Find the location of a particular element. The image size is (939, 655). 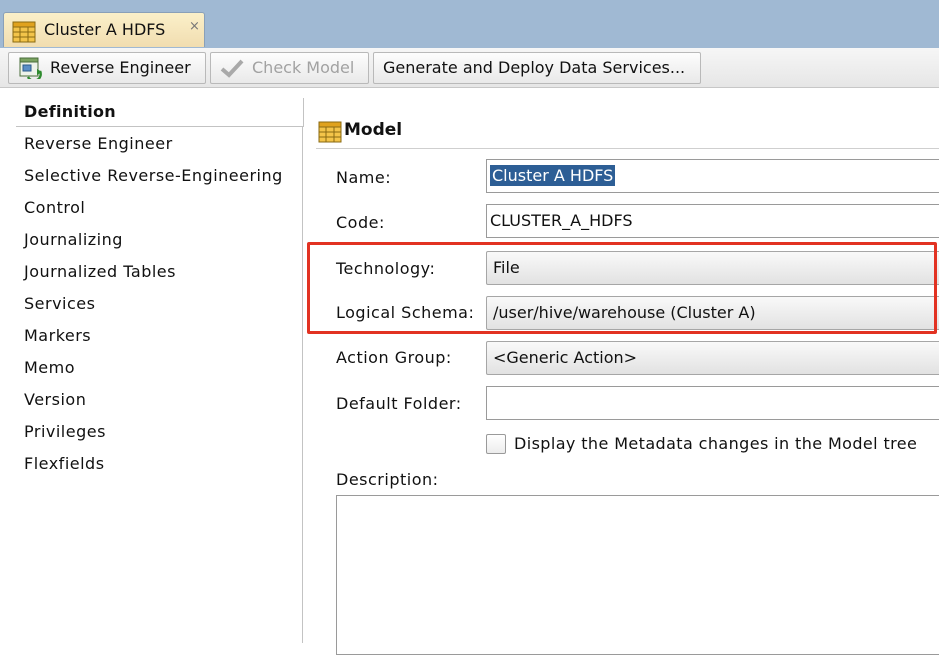

description-label: Description: is located at coordinates (387, 479).